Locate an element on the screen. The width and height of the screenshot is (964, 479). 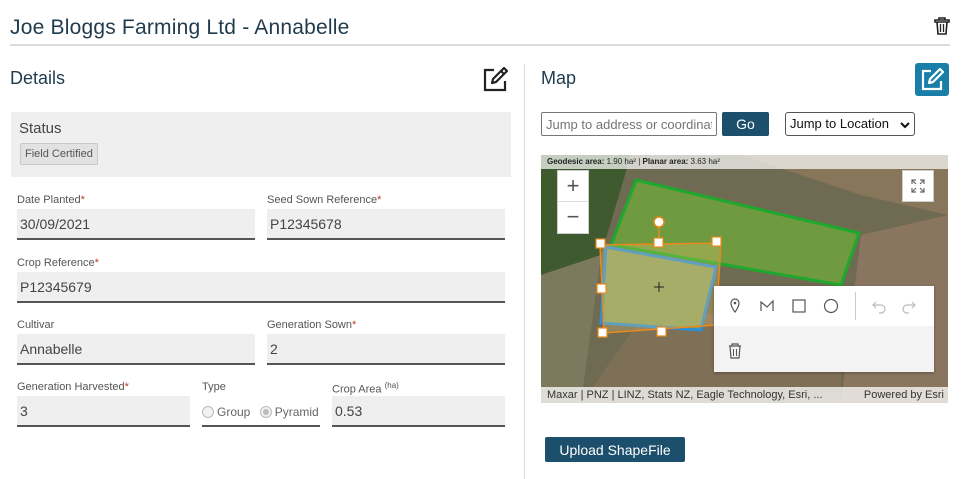
zoom-control: + − is located at coordinates (573, 202).